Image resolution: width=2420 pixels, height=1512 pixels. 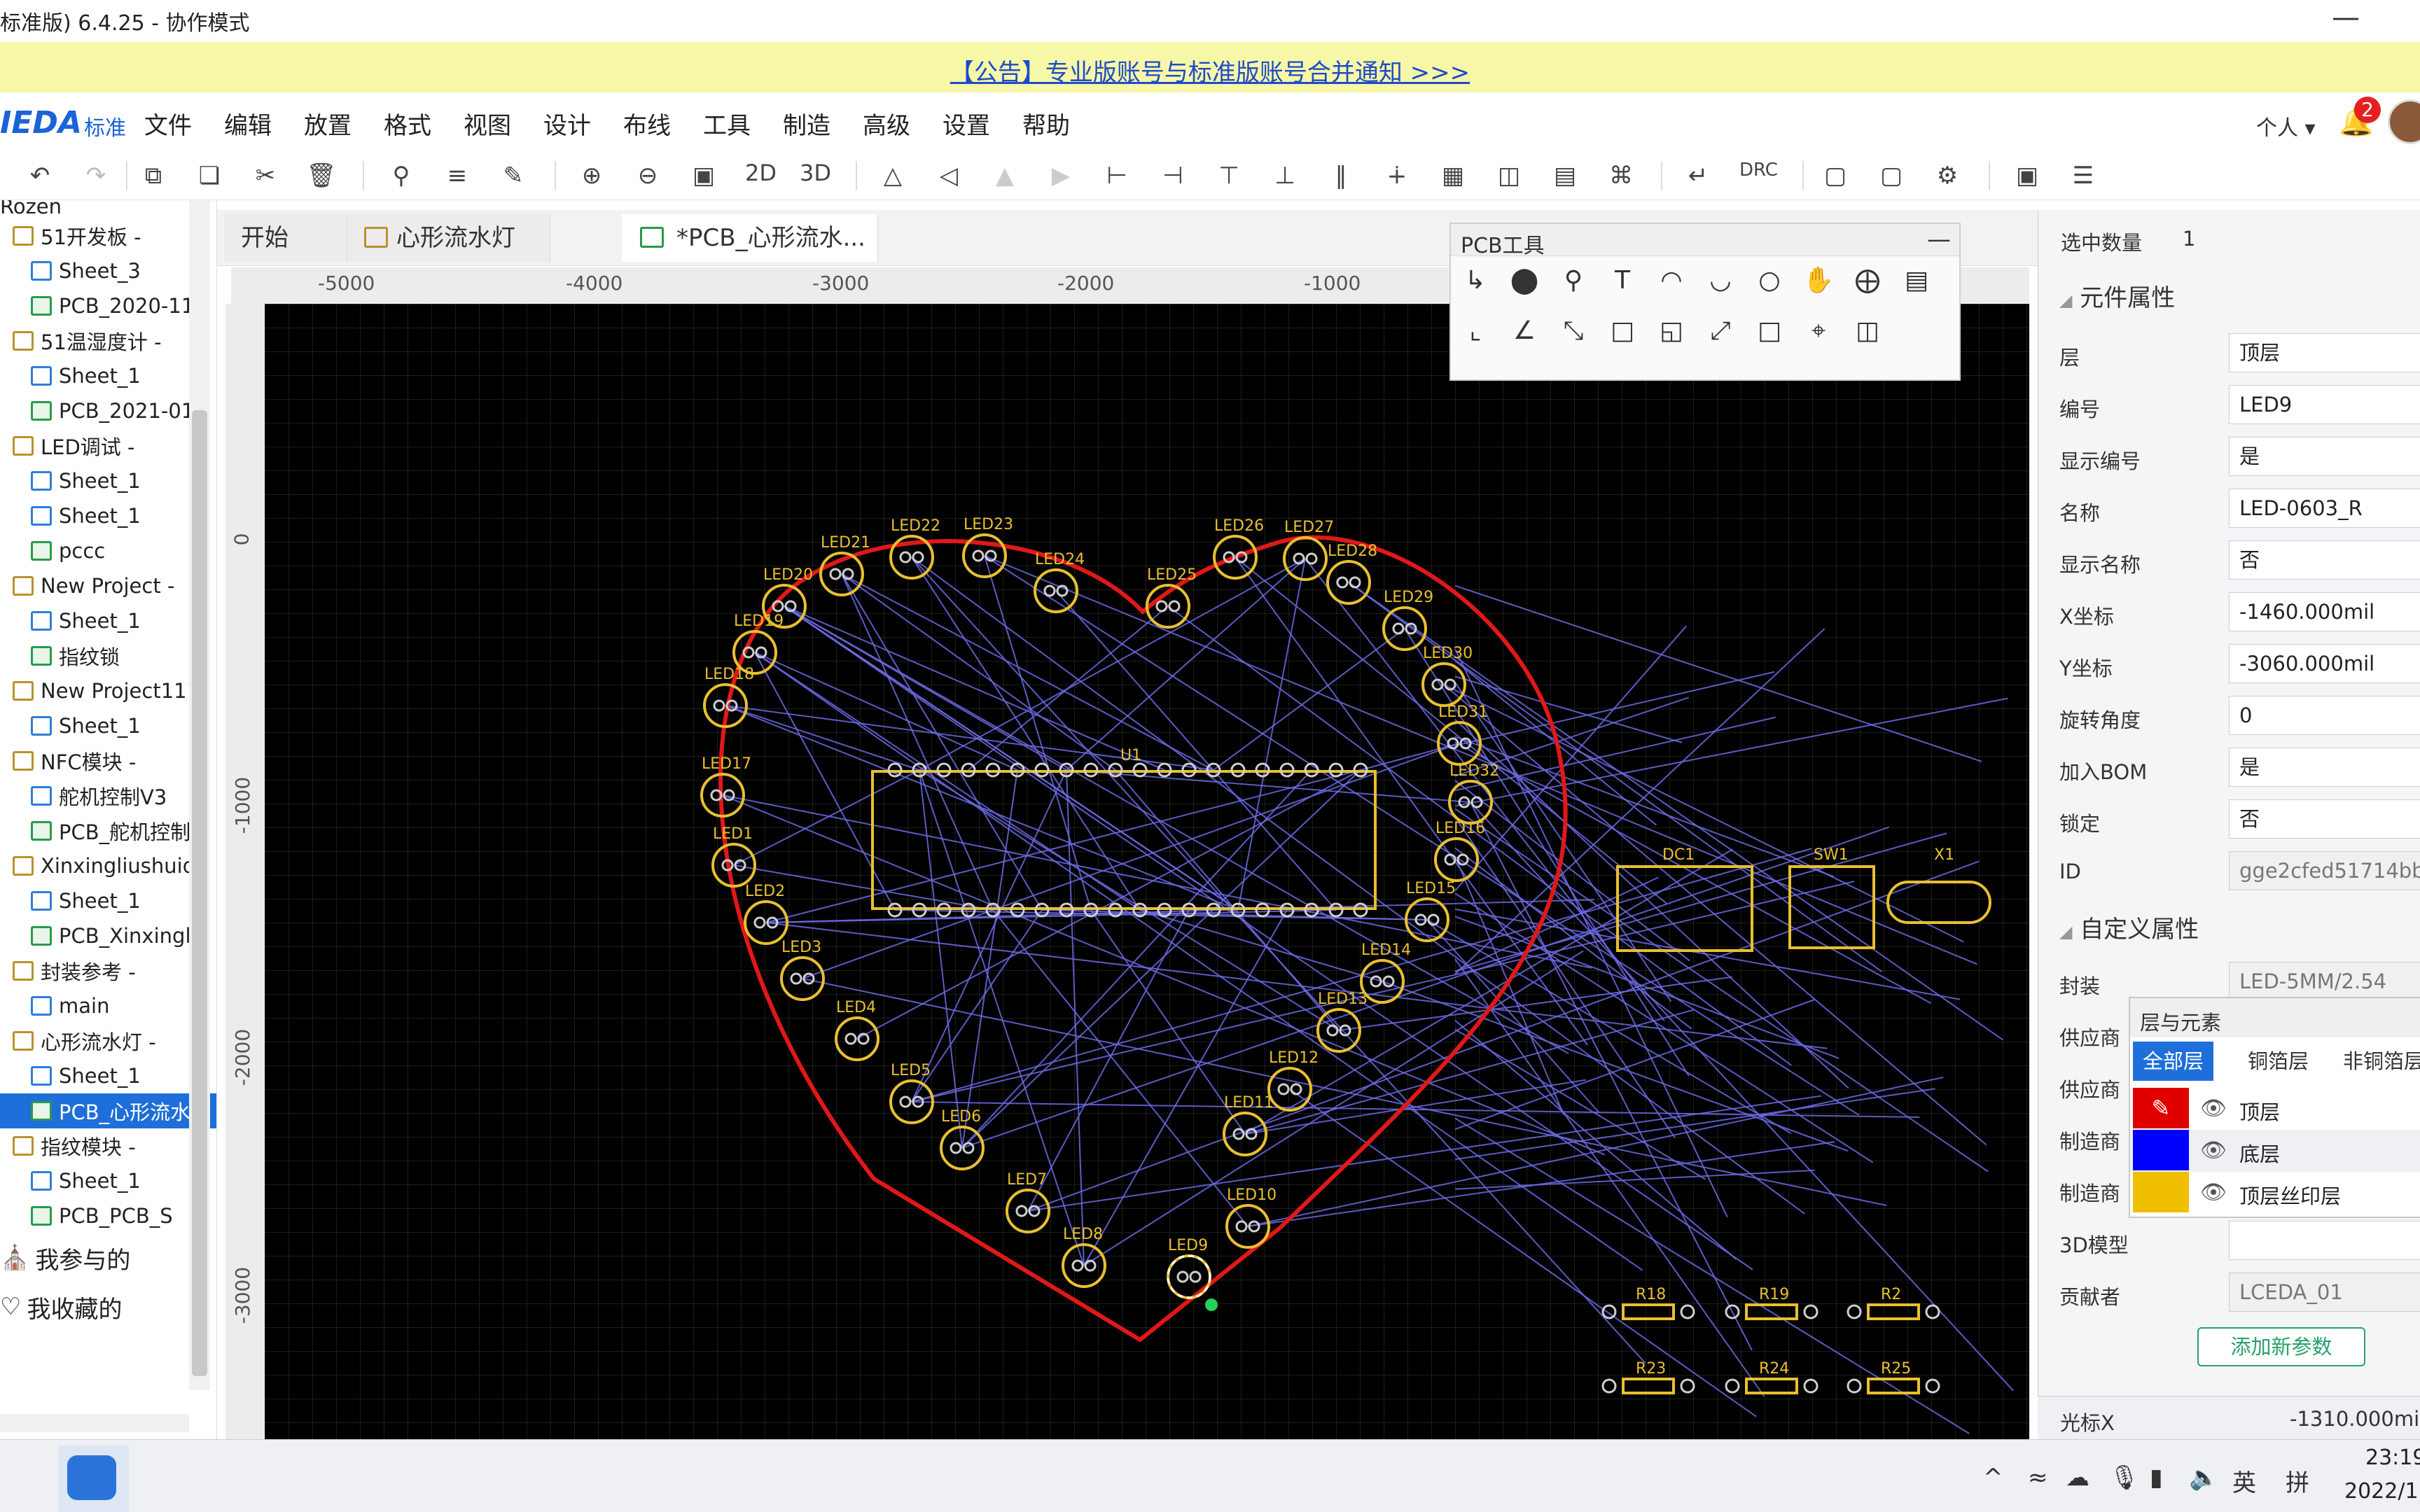 What do you see at coordinates (487, 123) in the screenshot?
I see `menu-view: 视图` at bounding box center [487, 123].